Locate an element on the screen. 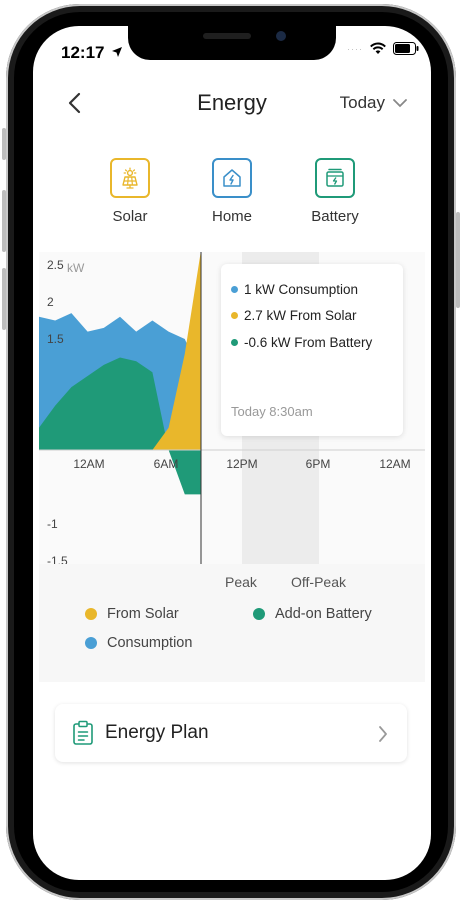 This screenshot has height=904, width=462. tooltip-consumption: 1 kW Consumption is located at coordinates (294, 289).